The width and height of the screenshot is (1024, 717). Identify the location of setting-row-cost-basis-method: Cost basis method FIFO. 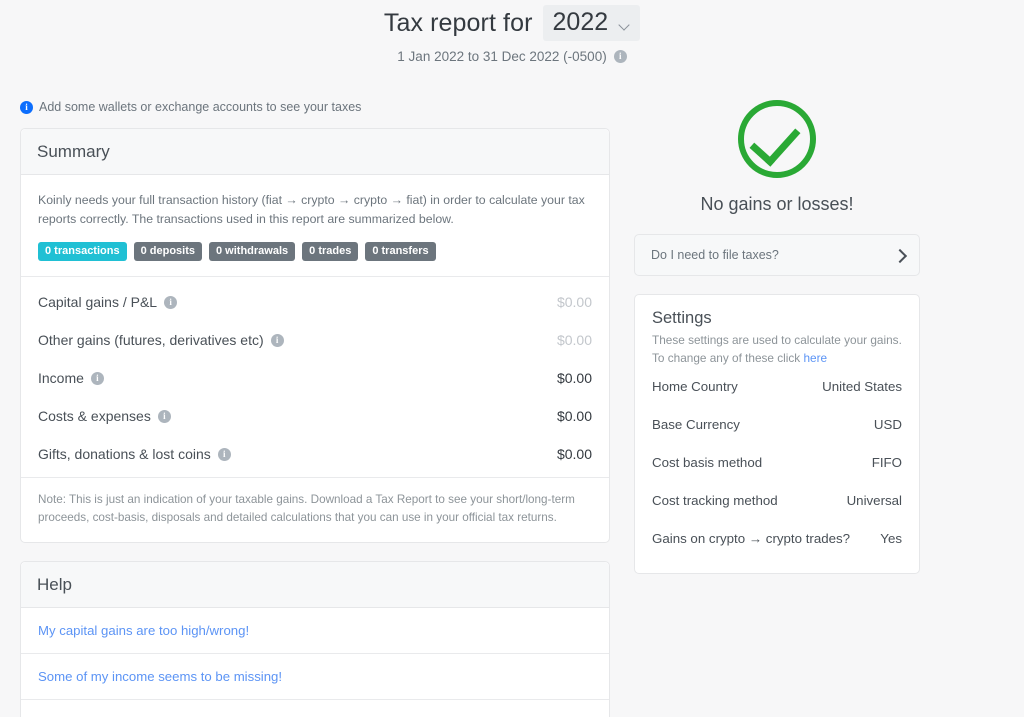
(777, 462).